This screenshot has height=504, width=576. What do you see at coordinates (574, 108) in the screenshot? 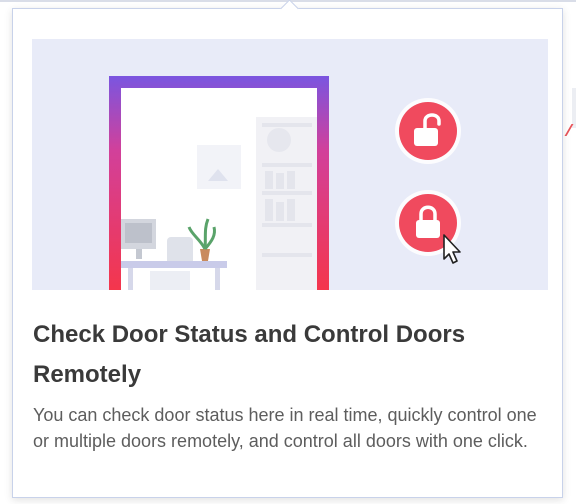
I see `background-app-edge` at bounding box center [574, 108].